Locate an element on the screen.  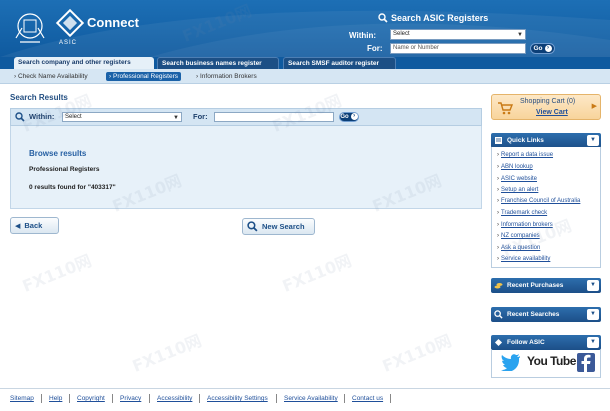
recent-searches-header: Recent Searches ▼ is located at coordinates (546, 314).